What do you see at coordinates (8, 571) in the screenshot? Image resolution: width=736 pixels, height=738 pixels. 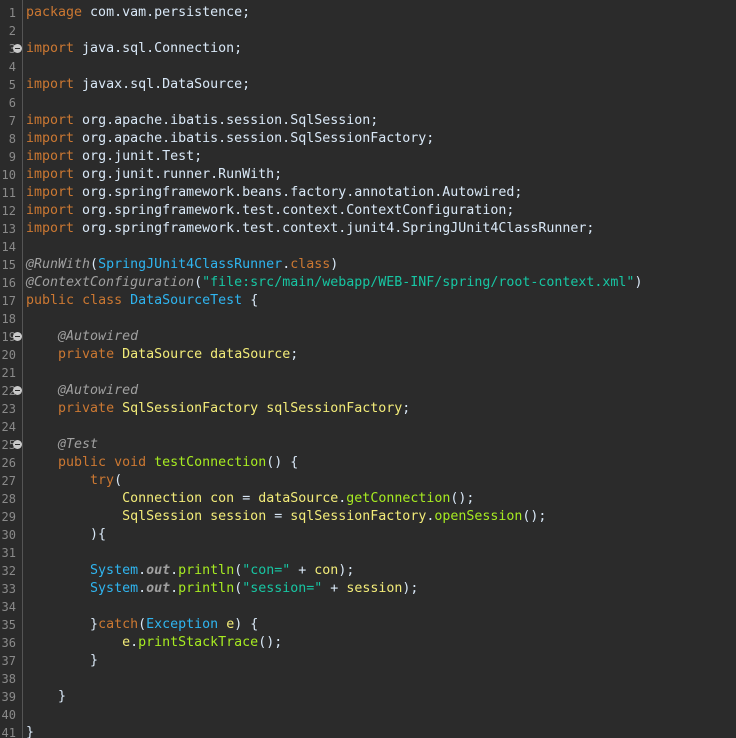 I see `line-number: 32` at bounding box center [8, 571].